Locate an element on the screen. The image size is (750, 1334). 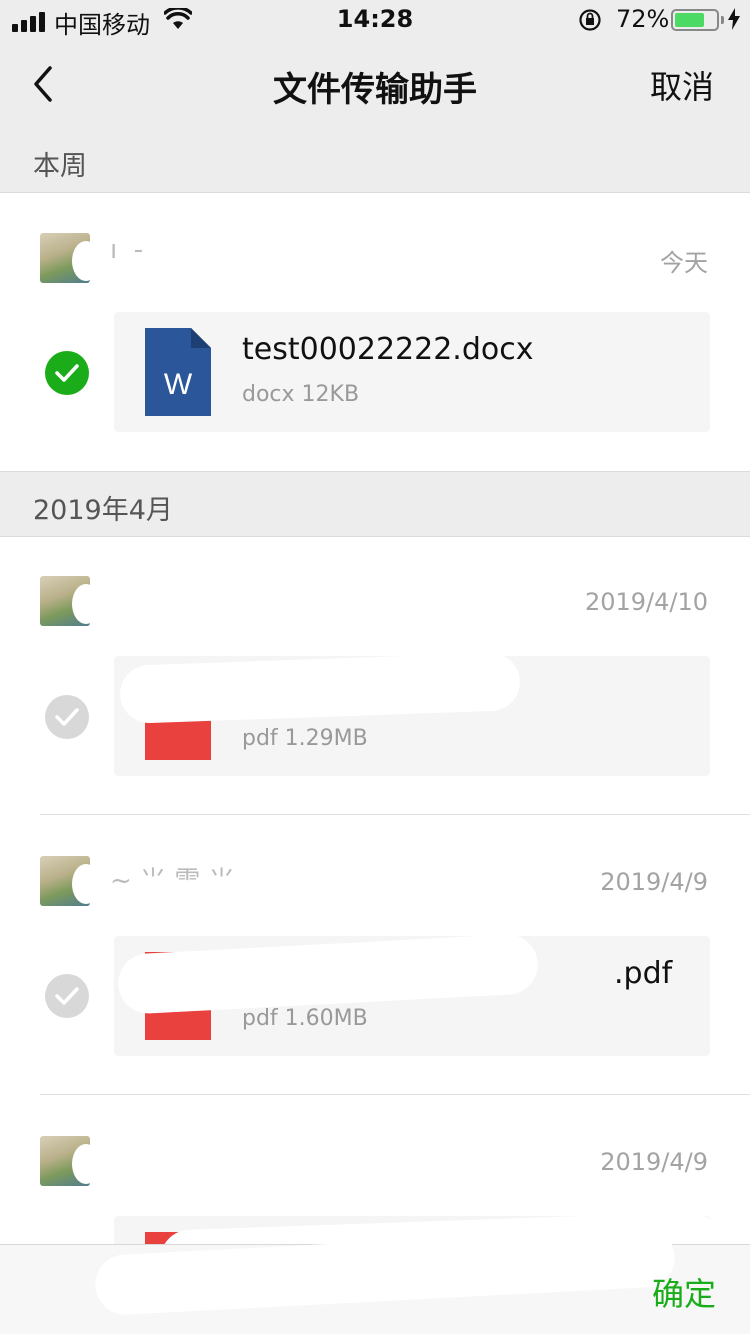
file-name: .pdf is located at coordinates (643, 973).